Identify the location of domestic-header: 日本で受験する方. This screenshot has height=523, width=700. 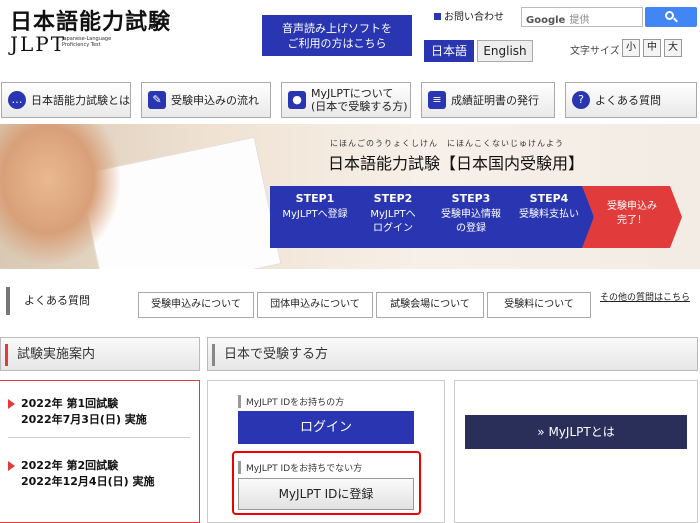
(452, 354).